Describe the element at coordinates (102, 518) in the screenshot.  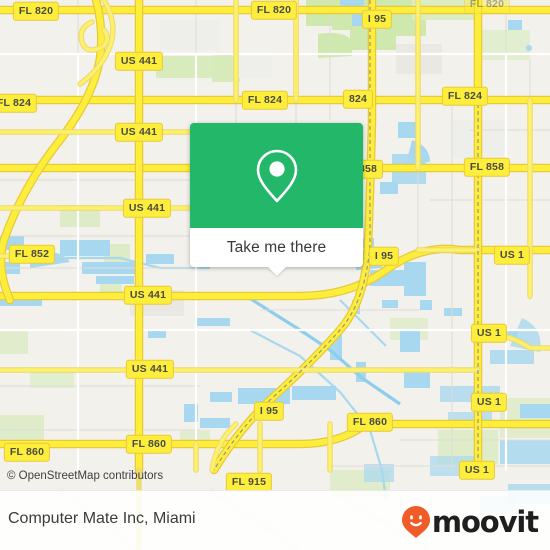
I see `place-title: Computer Mate Inc, Miami` at that location.